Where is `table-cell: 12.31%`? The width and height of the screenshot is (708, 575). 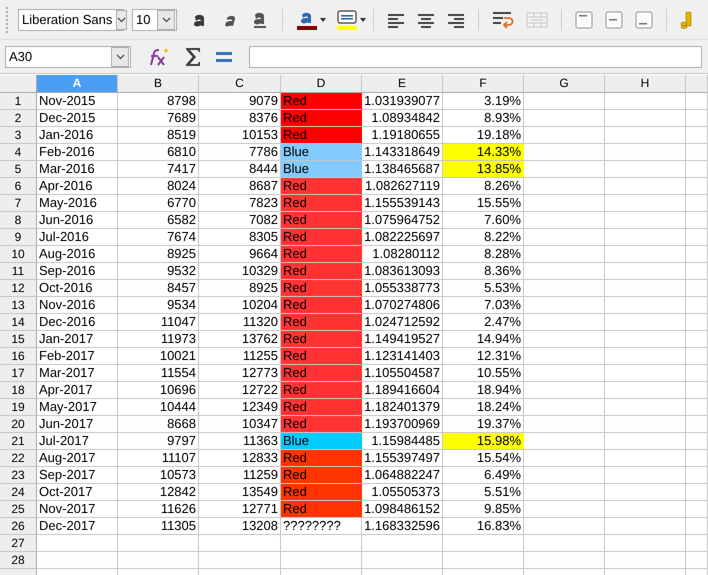
table-cell: 12.31% is located at coordinates (483, 356).